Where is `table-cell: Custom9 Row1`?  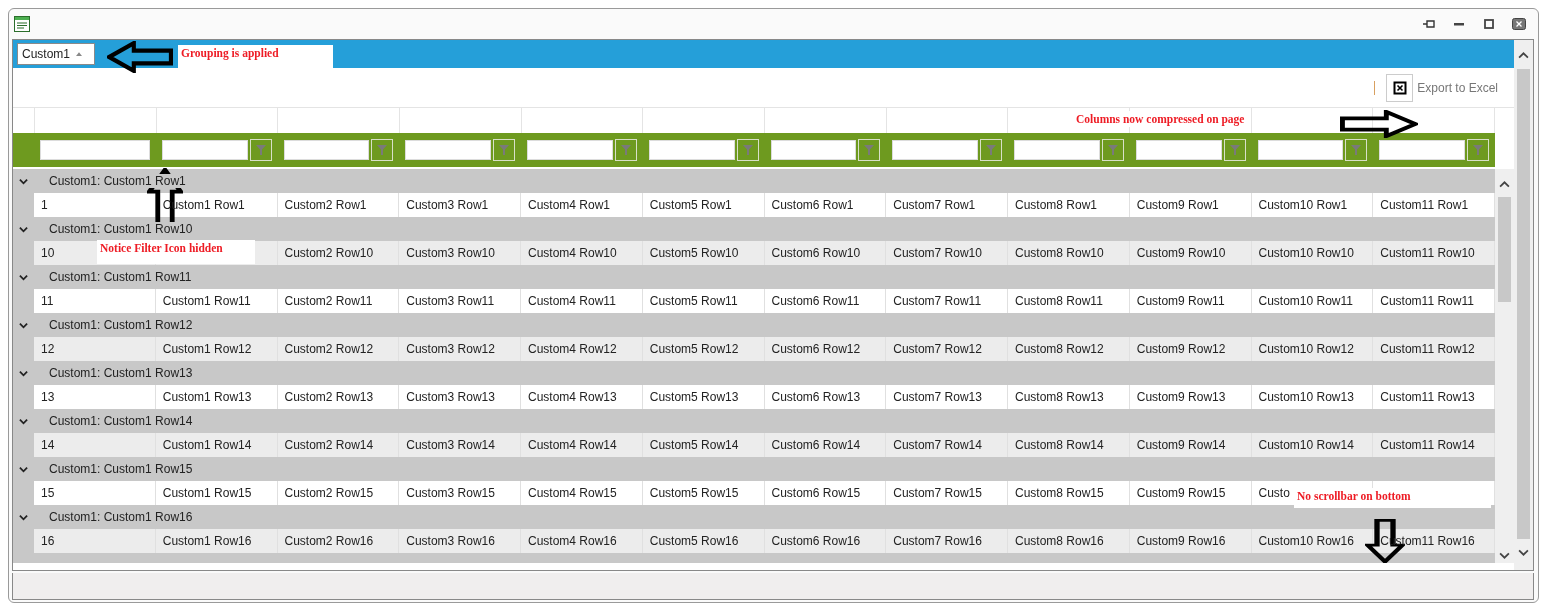
table-cell: Custom9 Row1 is located at coordinates (1177, 205).